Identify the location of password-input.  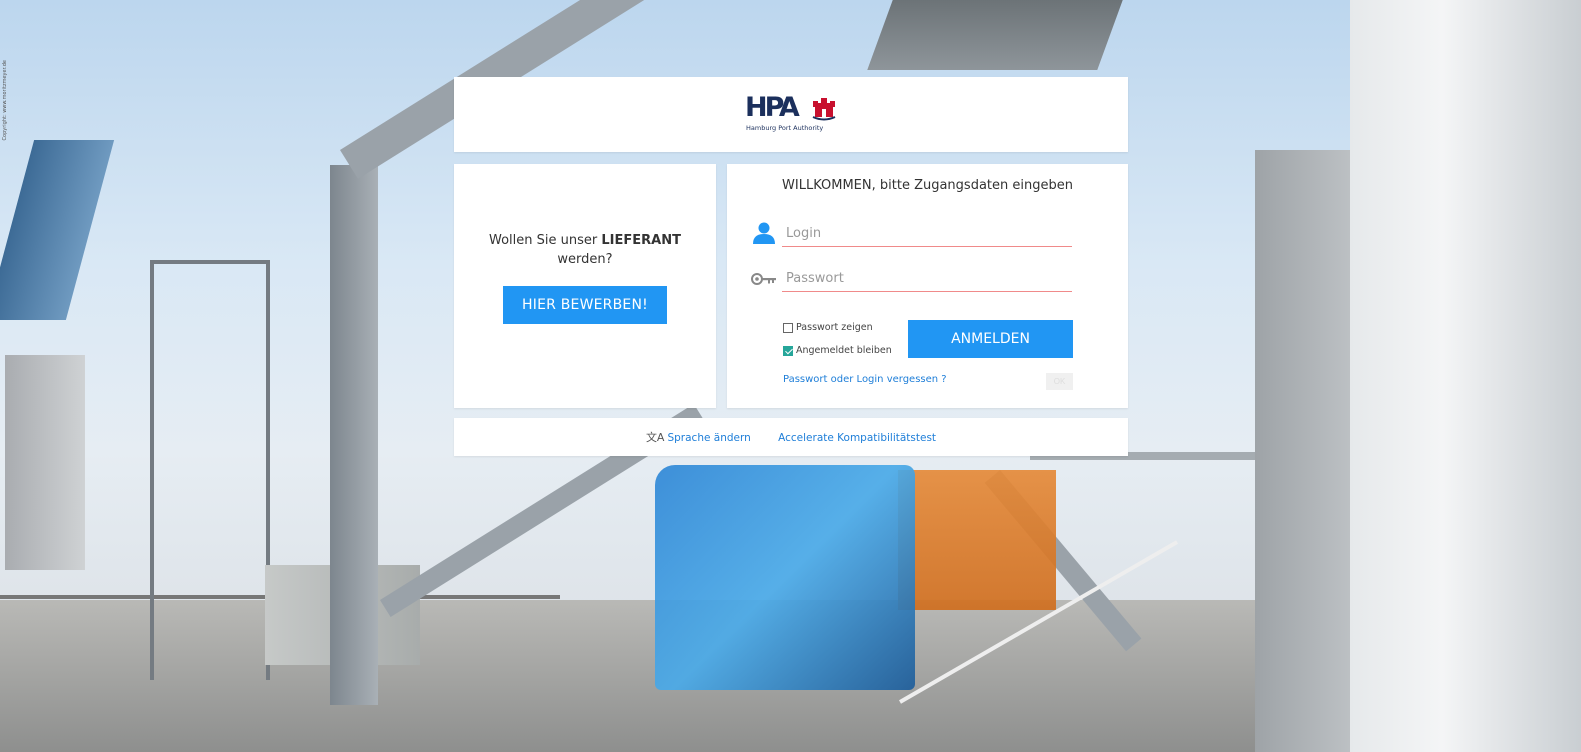
(927, 279).